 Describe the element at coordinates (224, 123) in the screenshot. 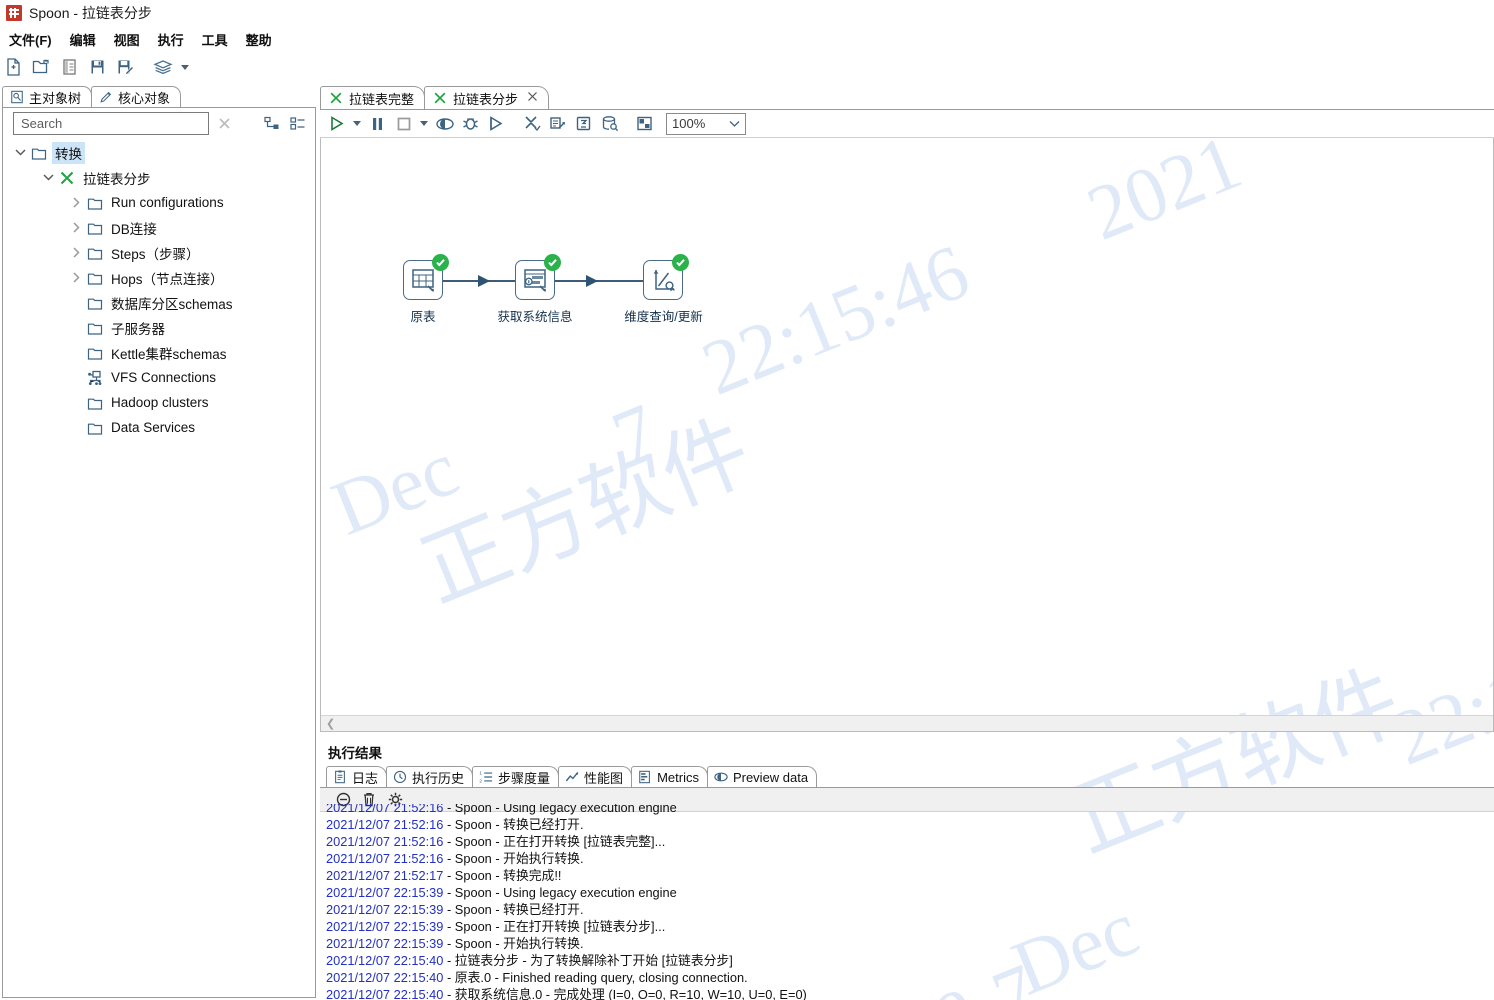

I see `clear-x-icon` at that location.